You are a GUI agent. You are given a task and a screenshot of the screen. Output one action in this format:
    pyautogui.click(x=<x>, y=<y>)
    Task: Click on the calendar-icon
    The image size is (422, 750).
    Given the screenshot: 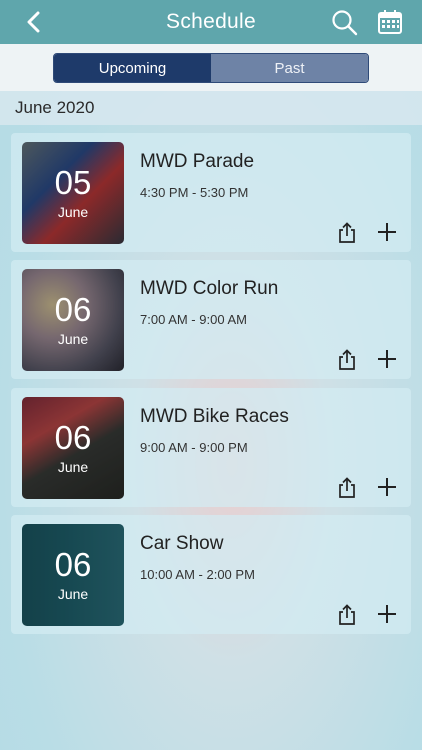 What is the action you would take?
    pyautogui.click(x=390, y=22)
    